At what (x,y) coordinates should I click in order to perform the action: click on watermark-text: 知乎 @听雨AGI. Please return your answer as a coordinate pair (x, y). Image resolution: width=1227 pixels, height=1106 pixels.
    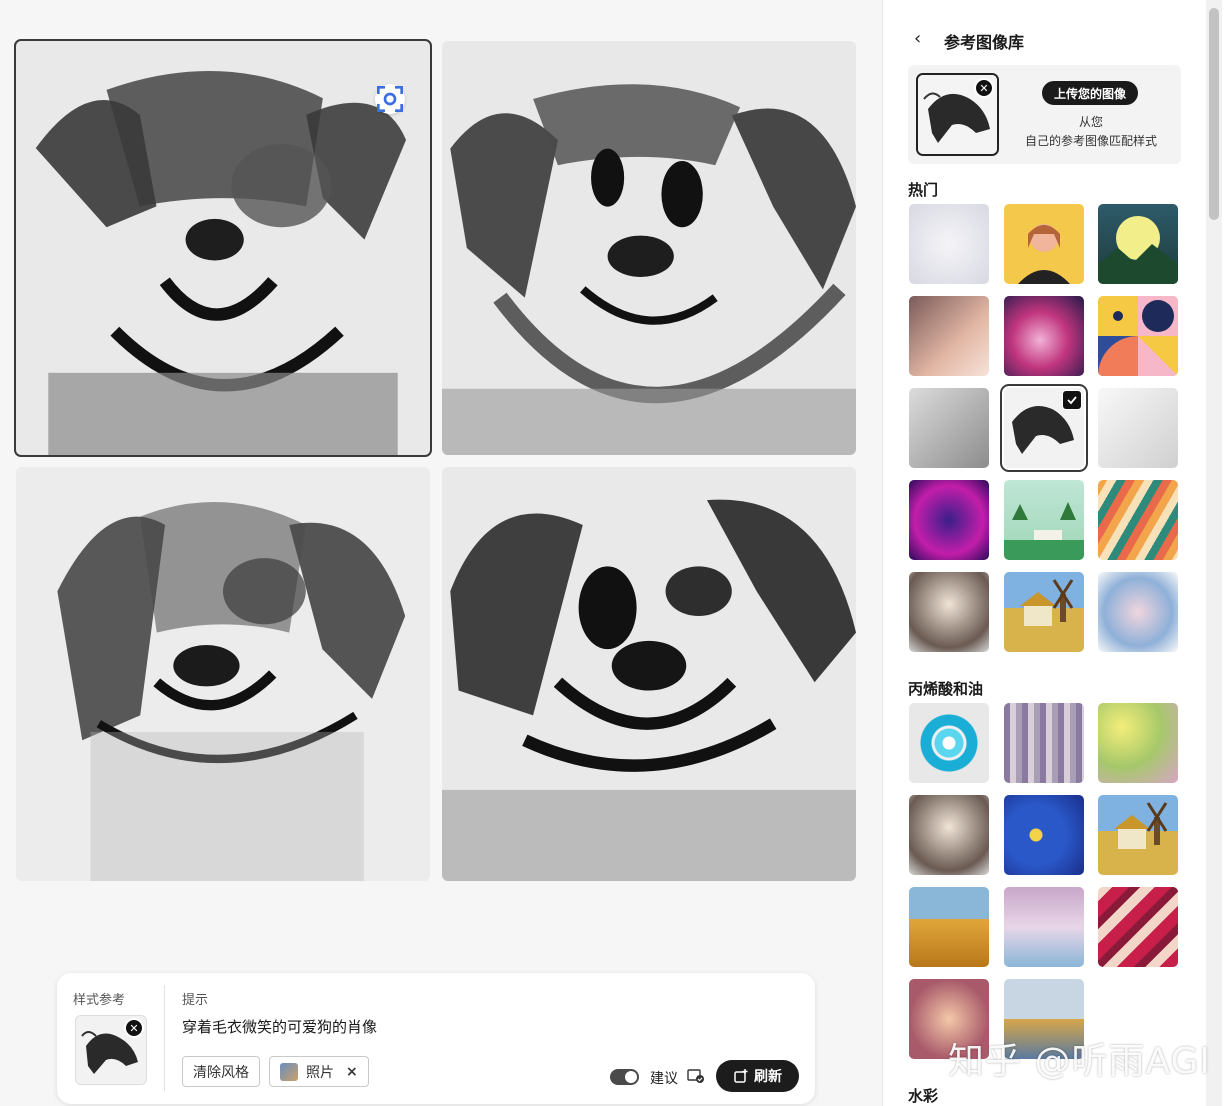
    Looking at the image, I should click on (1079, 1061).